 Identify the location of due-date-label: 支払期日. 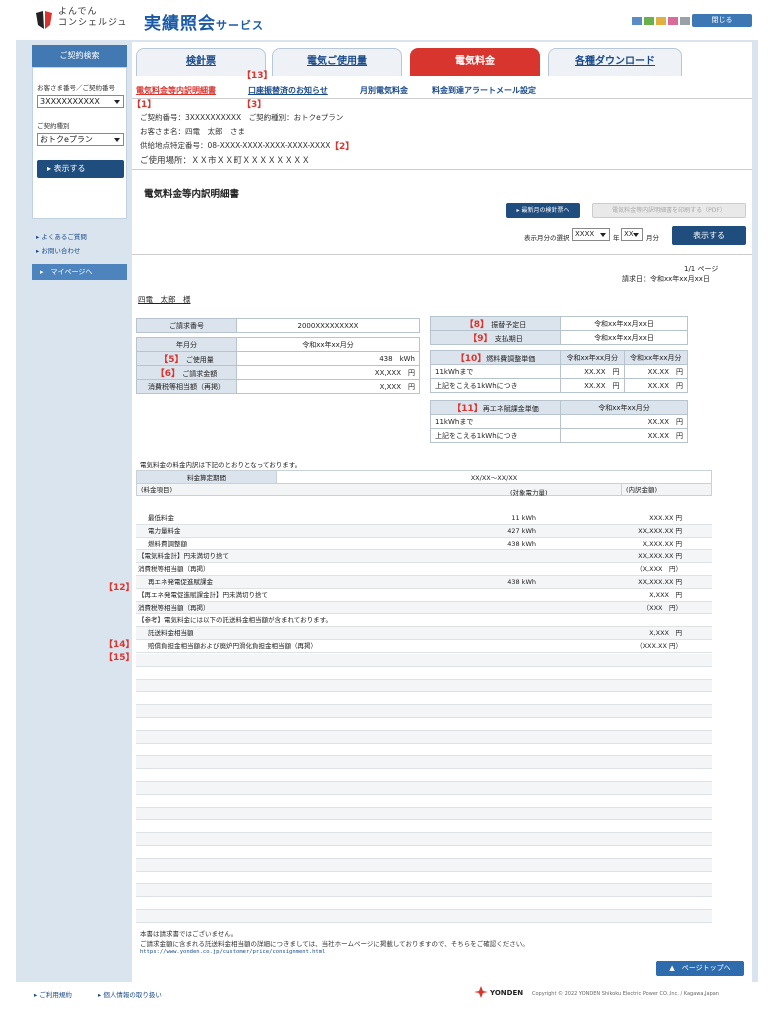
(508, 339).